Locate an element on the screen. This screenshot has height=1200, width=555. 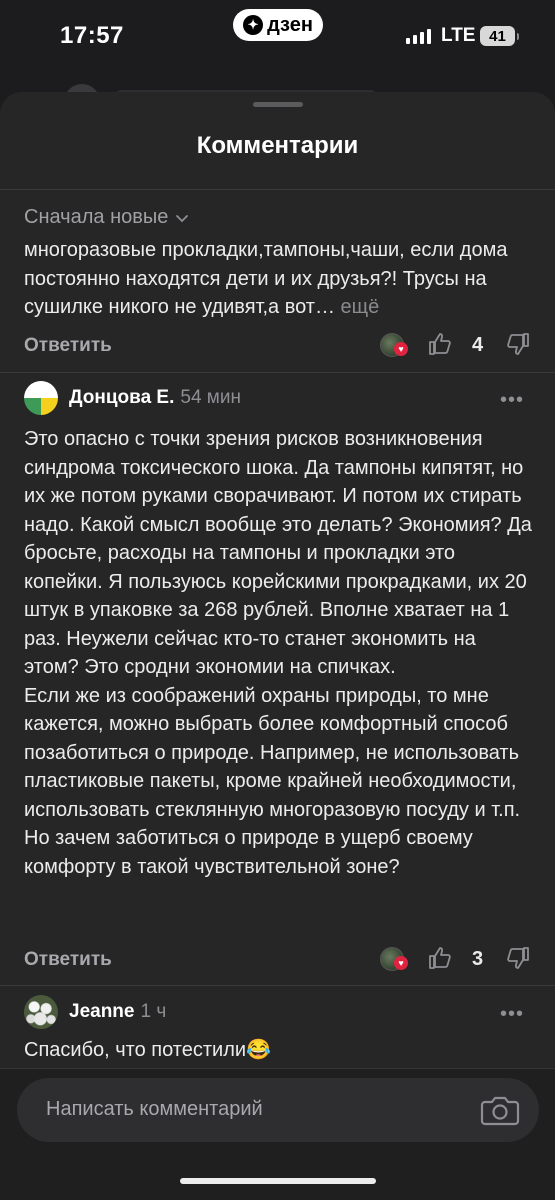
dzen-star-icon: ✦ is located at coordinates (253, 25).